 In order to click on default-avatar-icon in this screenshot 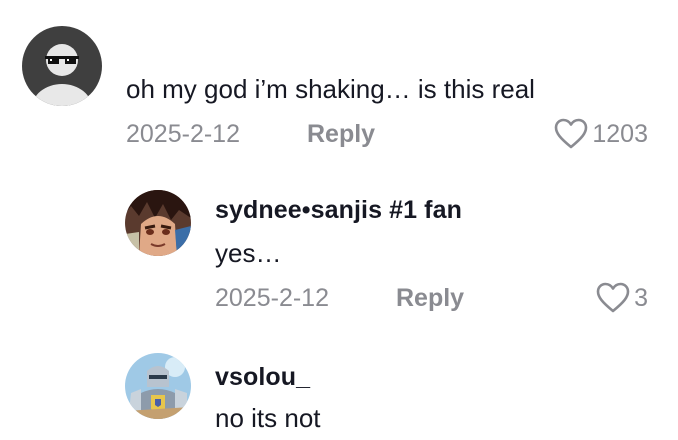, I will do `click(62, 66)`.